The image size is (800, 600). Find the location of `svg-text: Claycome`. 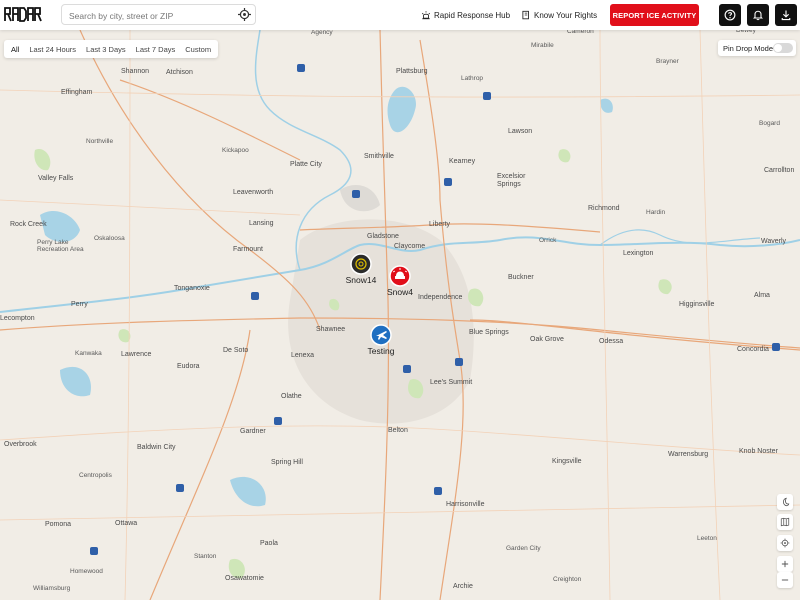

svg-text: Claycome is located at coordinates (409, 246).